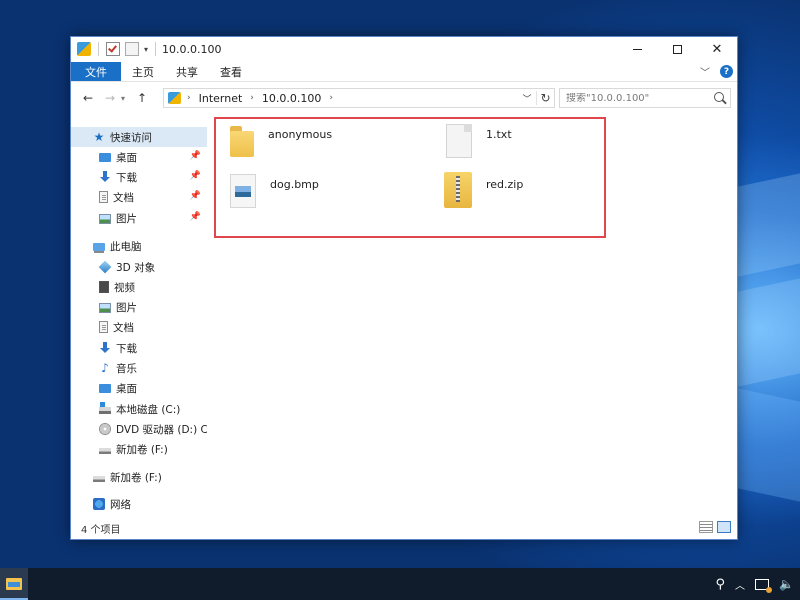 Image resolution: width=800 pixels, height=600 pixels. What do you see at coordinates (715, 527) in the screenshot?
I see `view-switcher` at bounding box center [715, 527].